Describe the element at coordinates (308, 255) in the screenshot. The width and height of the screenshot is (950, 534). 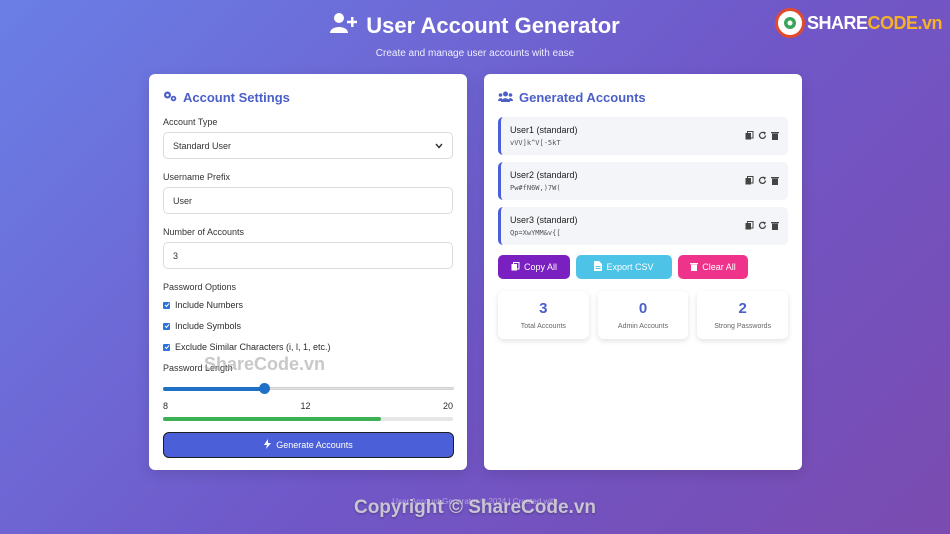
I see `account-count-input: 3` at that location.